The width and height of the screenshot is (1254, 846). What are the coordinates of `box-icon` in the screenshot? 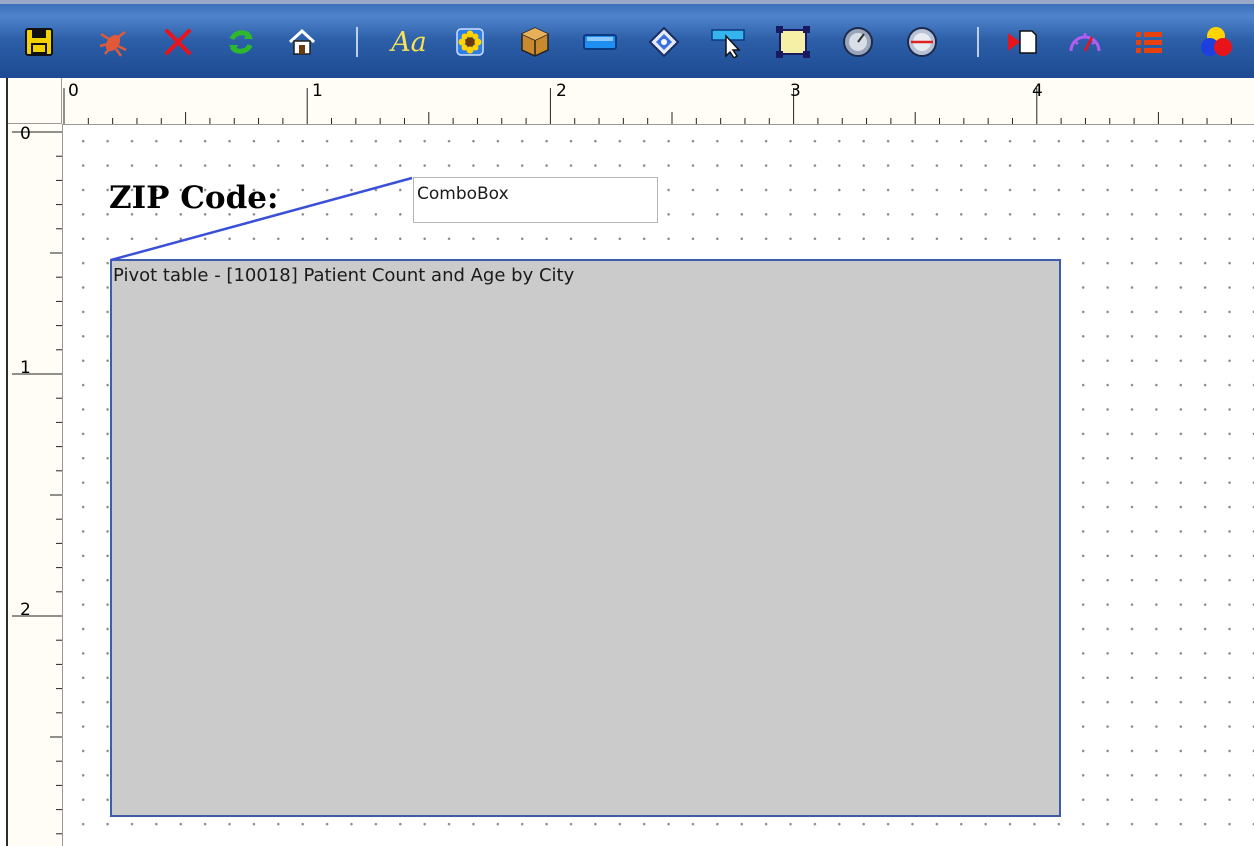 It's located at (535, 42).